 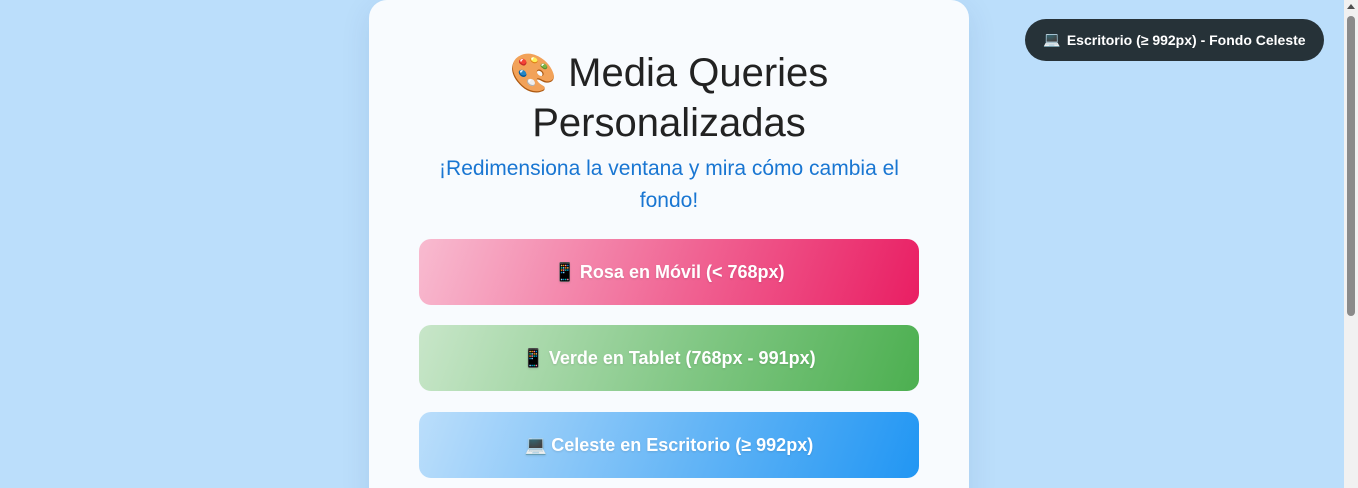 I want to click on breakpoint-mobile-box: 📱 Rosa en Móvil (< 768px), so click(x=669, y=272).